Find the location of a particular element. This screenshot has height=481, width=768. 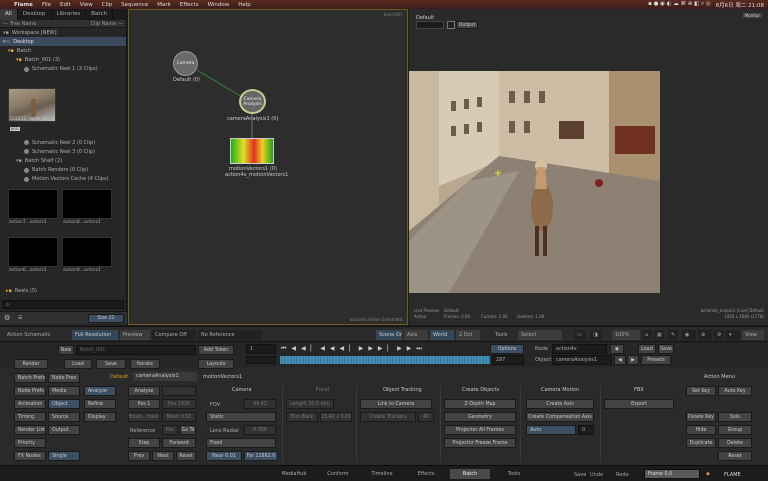

set-key-button: Set Key is located at coordinates (701, 391).